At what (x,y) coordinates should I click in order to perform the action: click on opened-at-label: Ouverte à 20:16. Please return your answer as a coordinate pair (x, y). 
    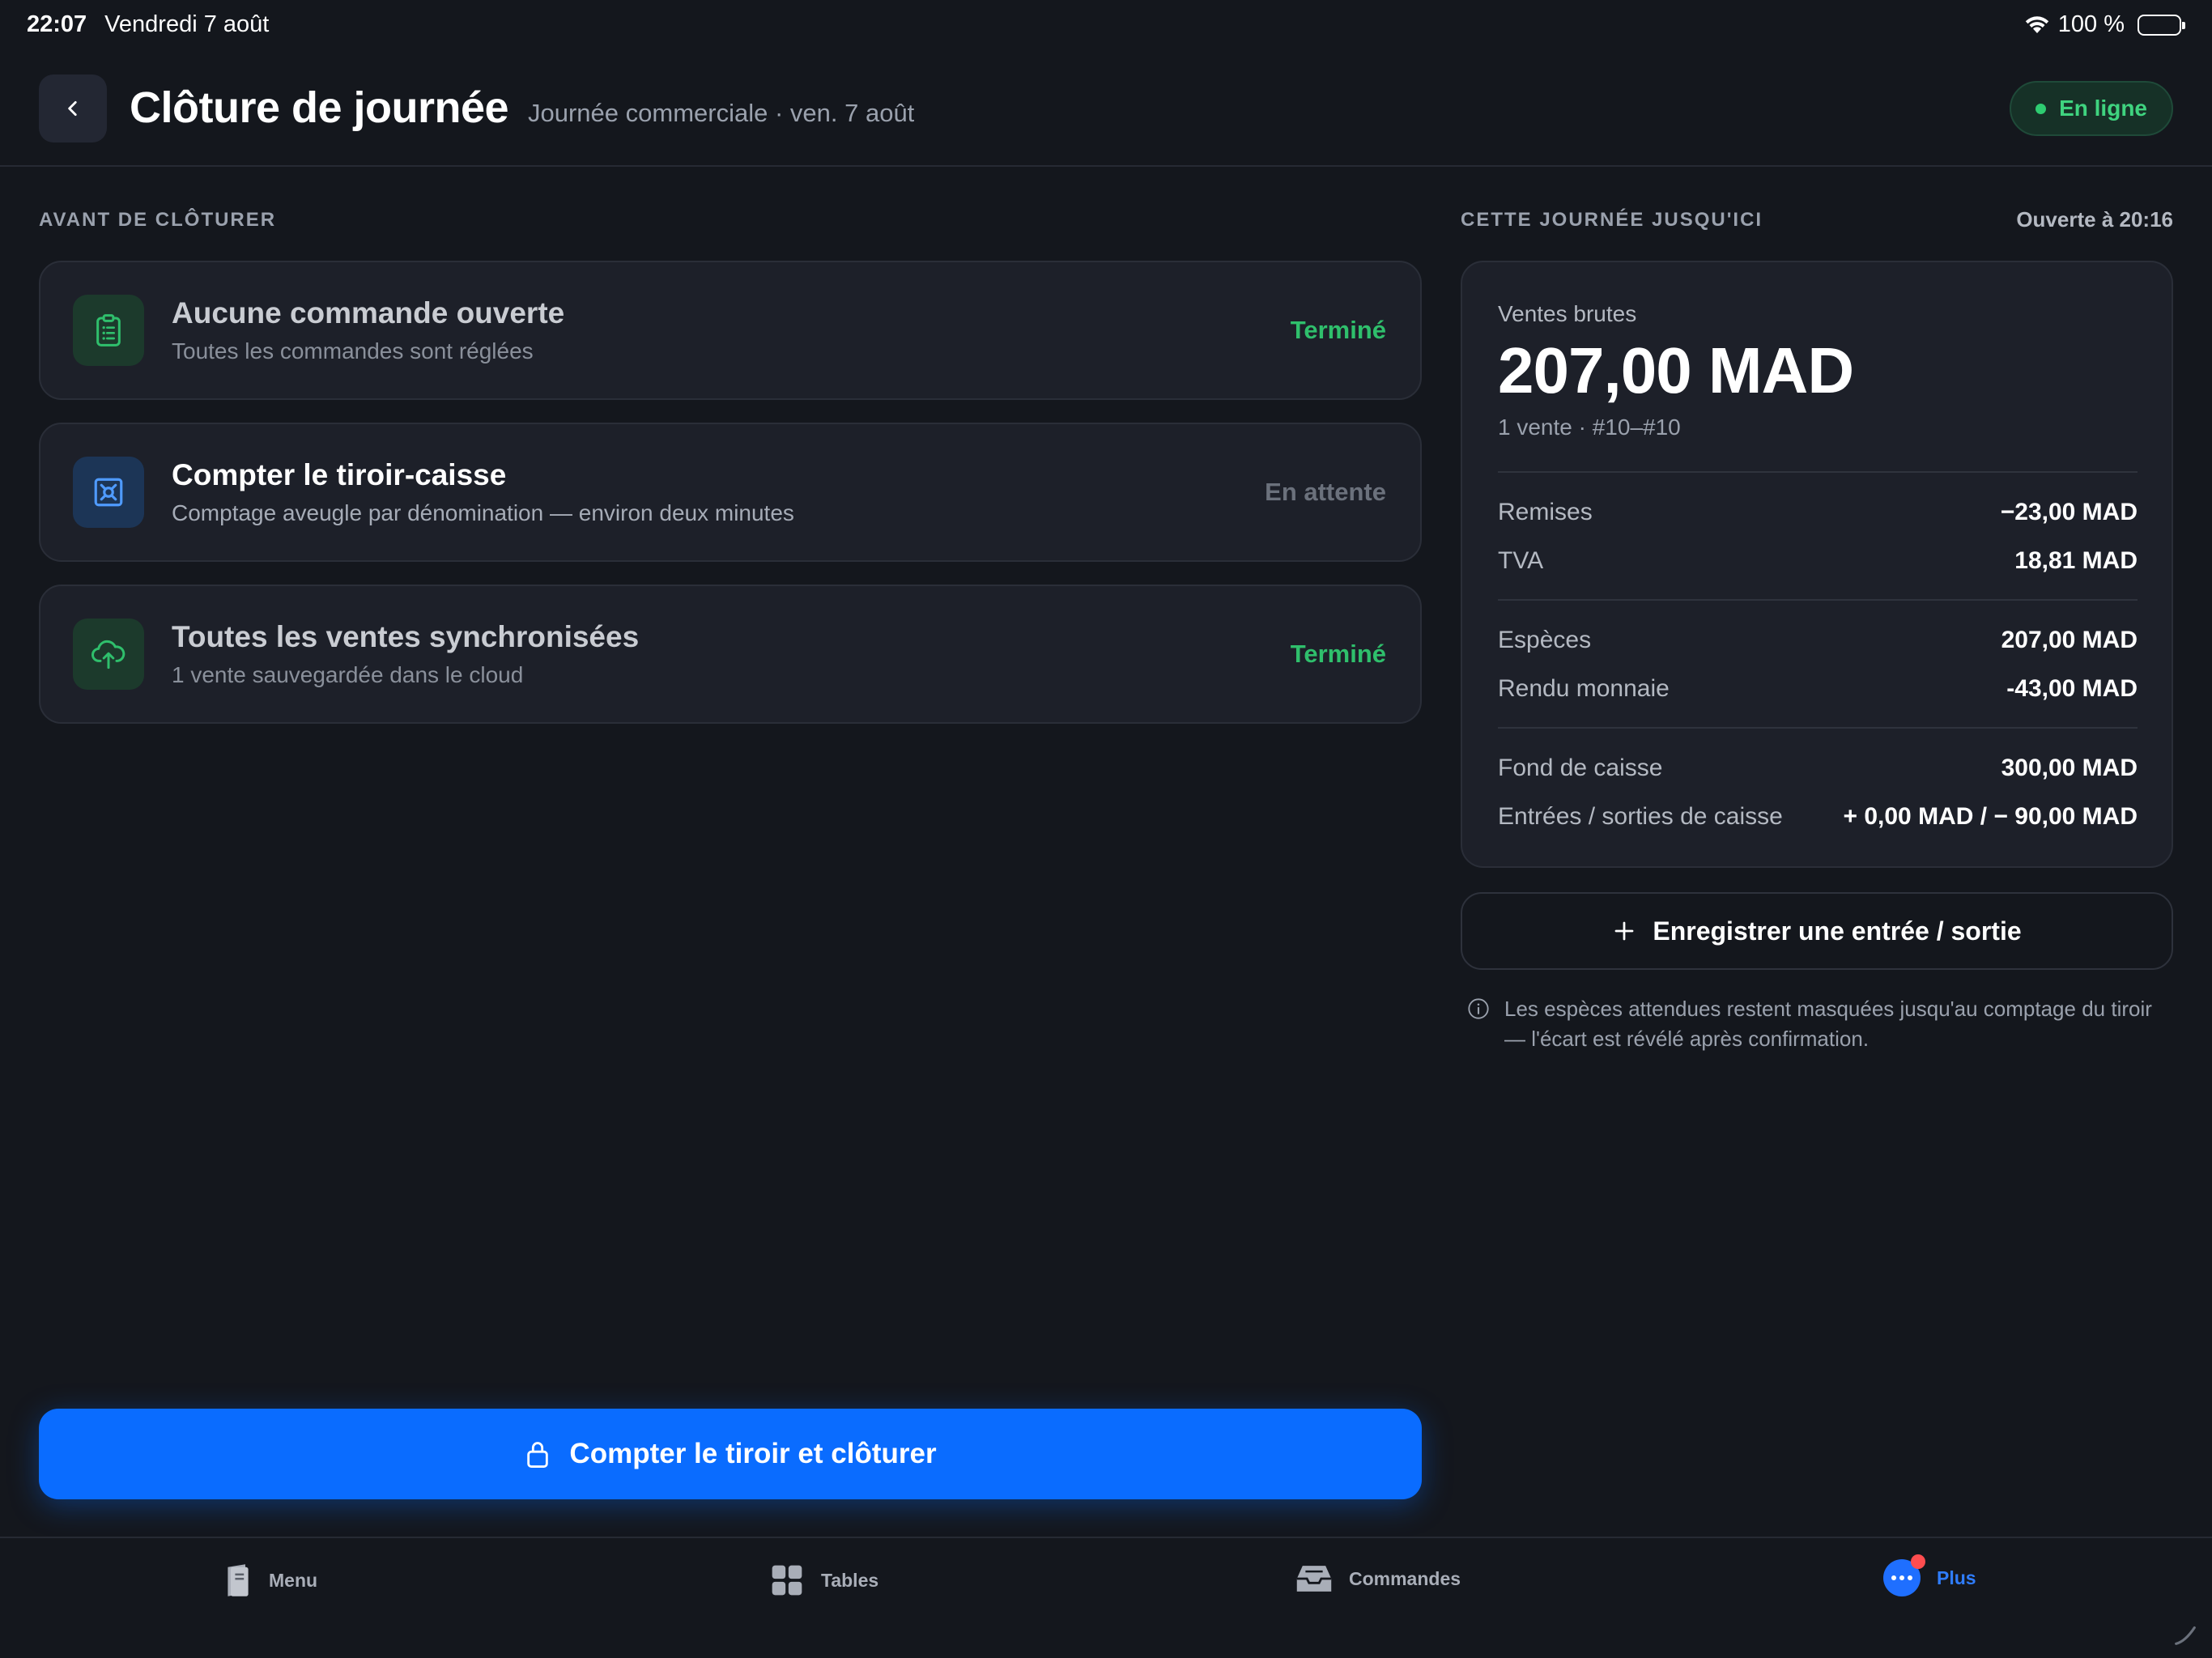
    Looking at the image, I should click on (2095, 219).